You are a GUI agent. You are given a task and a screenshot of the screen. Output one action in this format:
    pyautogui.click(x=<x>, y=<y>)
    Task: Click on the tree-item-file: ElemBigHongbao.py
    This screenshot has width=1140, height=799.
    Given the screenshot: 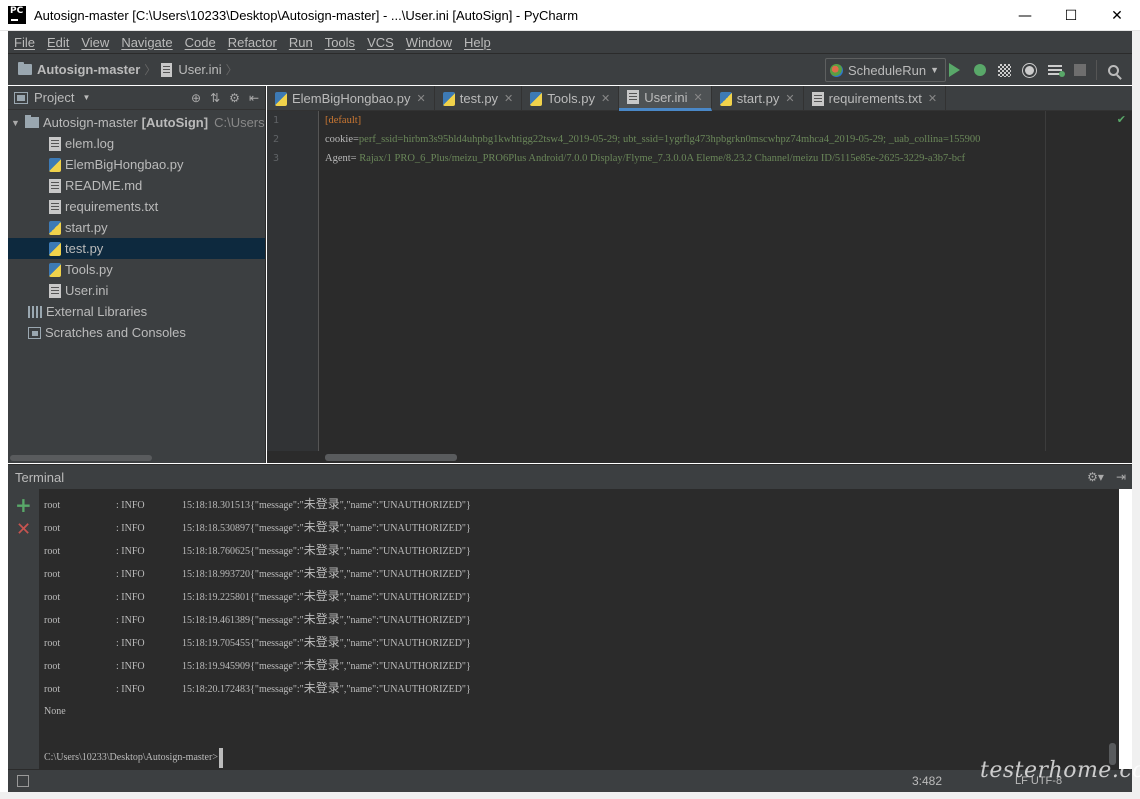 What is the action you would take?
    pyautogui.click(x=136, y=164)
    